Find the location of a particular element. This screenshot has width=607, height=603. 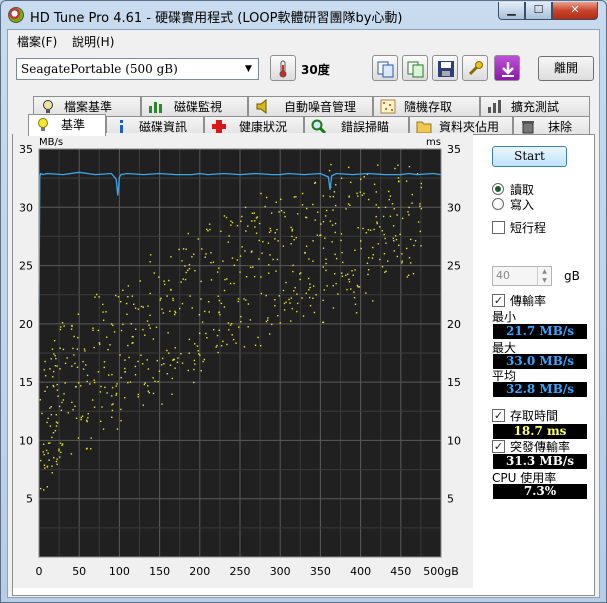

download-button is located at coordinates (507, 68).